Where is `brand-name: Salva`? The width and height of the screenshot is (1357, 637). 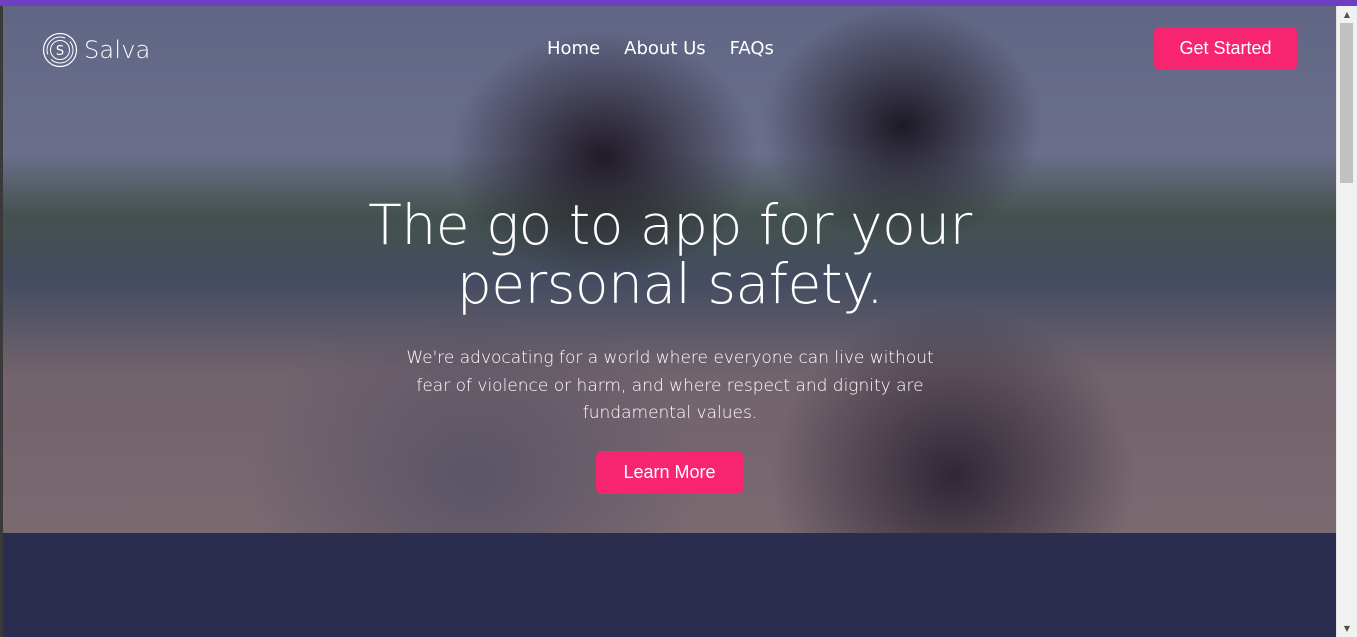
brand-name: Salva is located at coordinates (117, 50).